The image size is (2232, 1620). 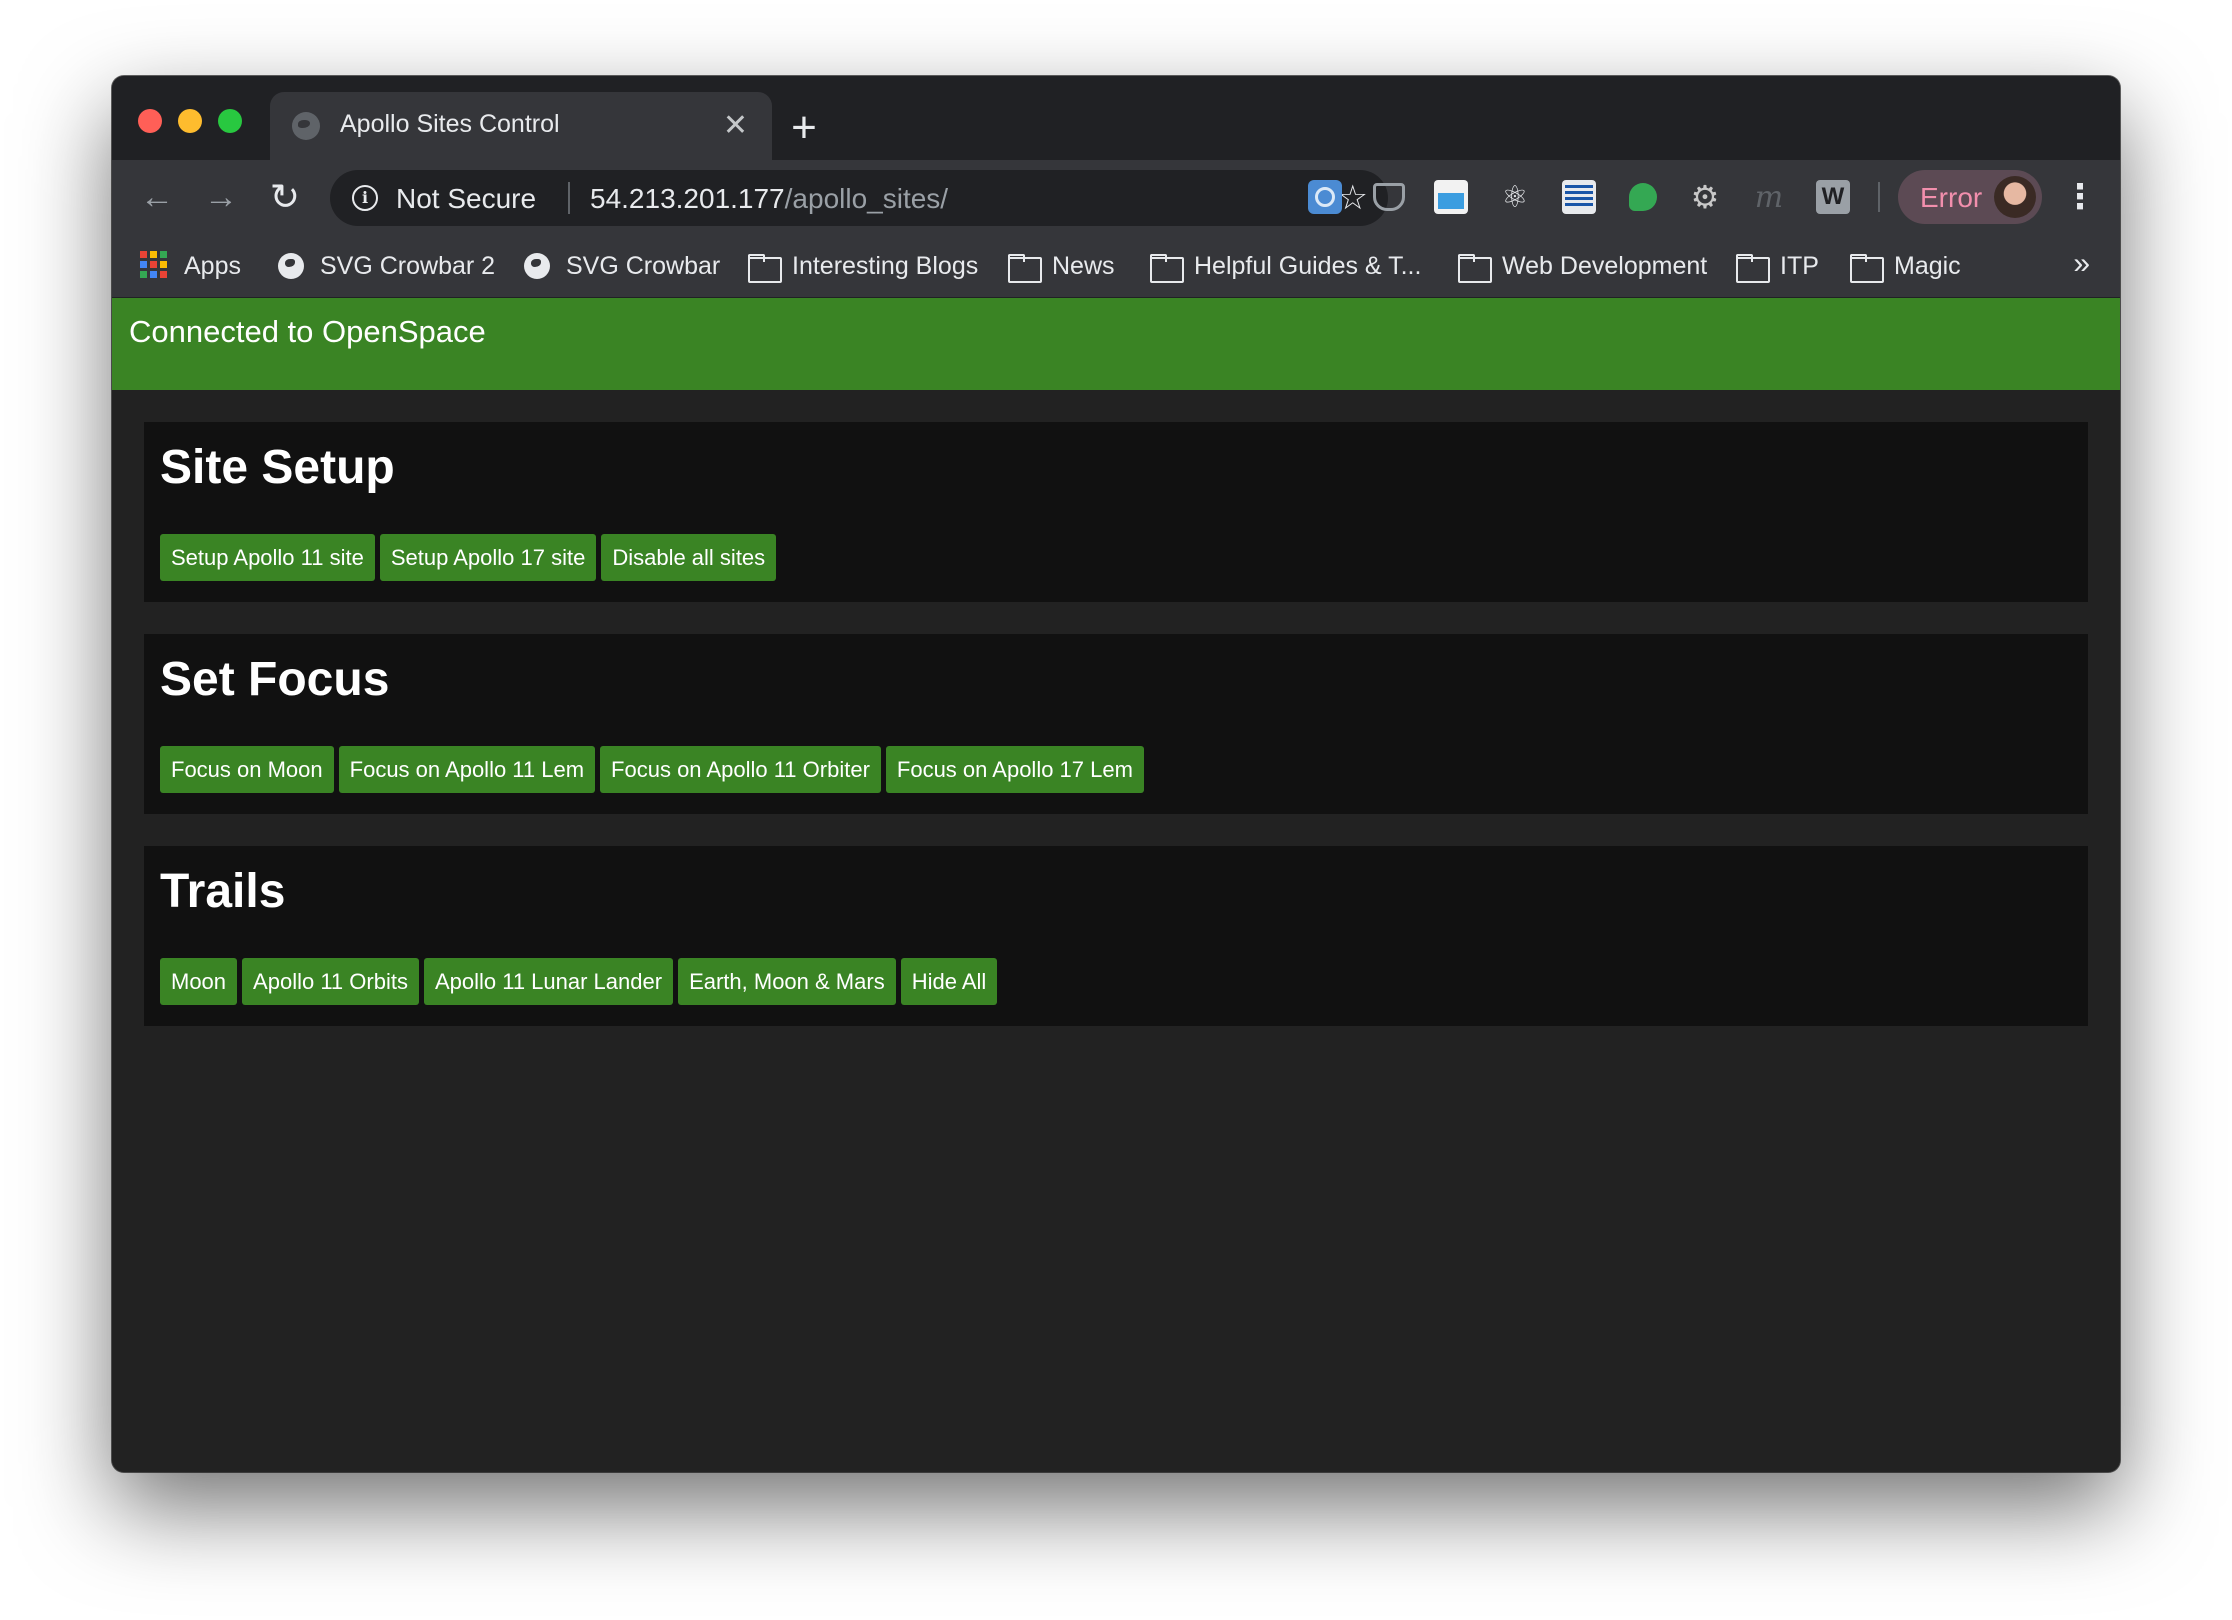 What do you see at coordinates (212, 265) in the screenshot?
I see `bookmark-label: Apps` at bounding box center [212, 265].